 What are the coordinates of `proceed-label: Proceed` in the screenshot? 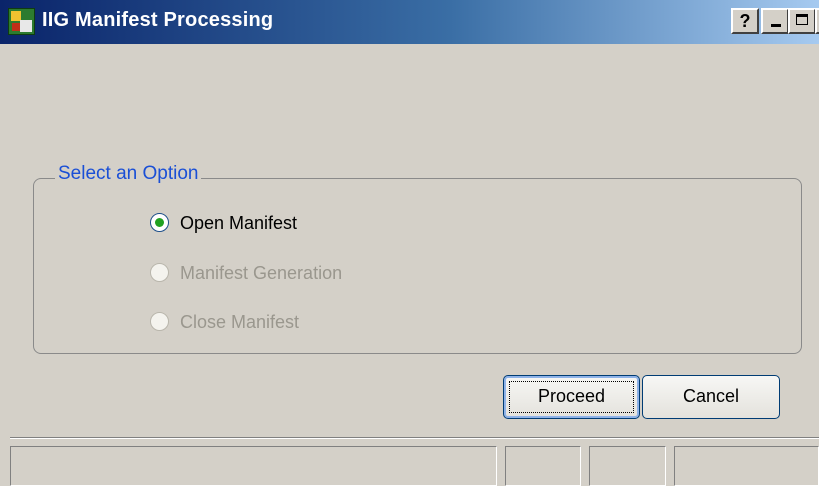 It's located at (571, 396).